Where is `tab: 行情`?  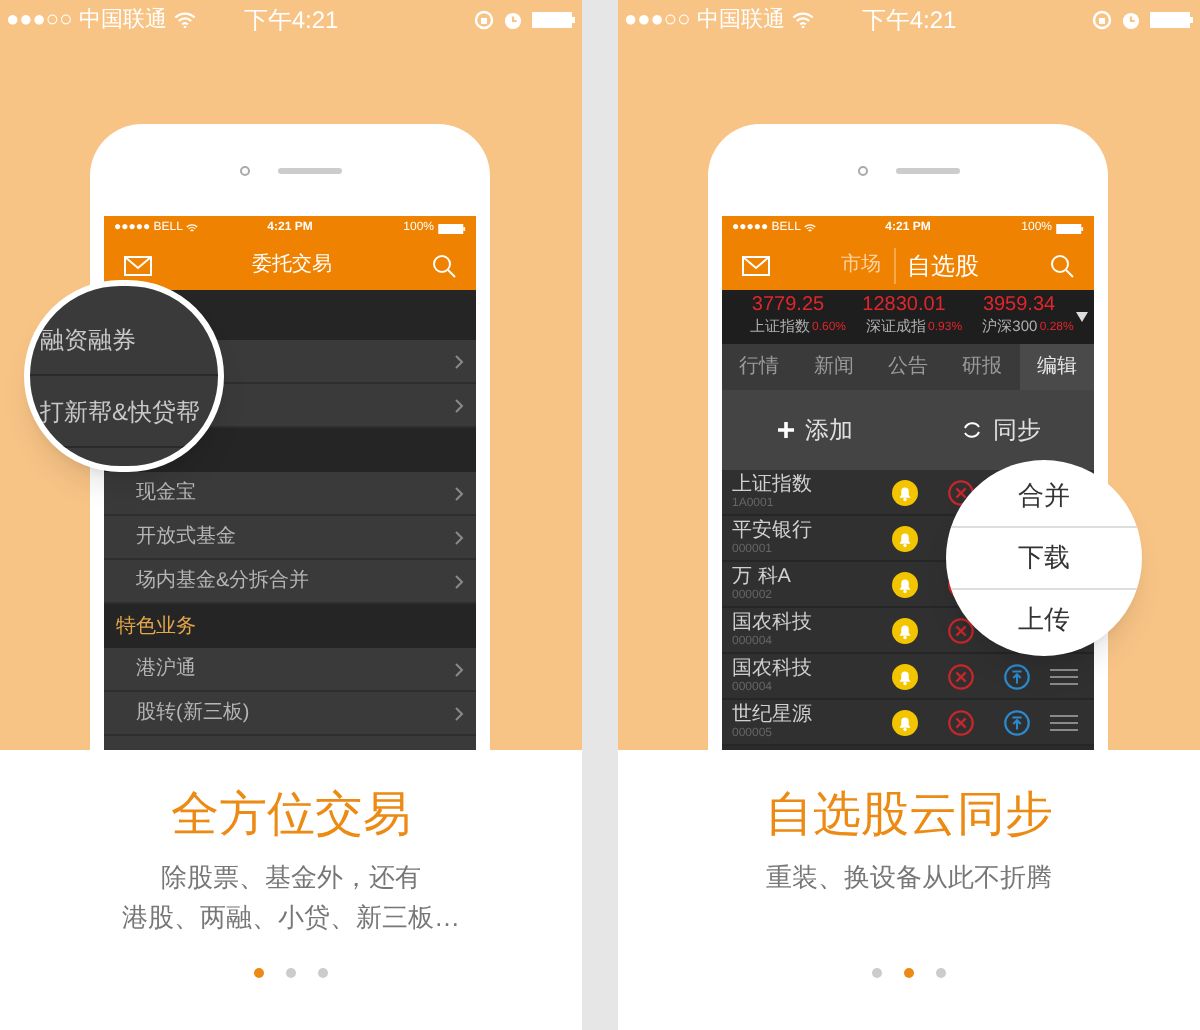
tab: 行情 is located at coordinates (759, 367).